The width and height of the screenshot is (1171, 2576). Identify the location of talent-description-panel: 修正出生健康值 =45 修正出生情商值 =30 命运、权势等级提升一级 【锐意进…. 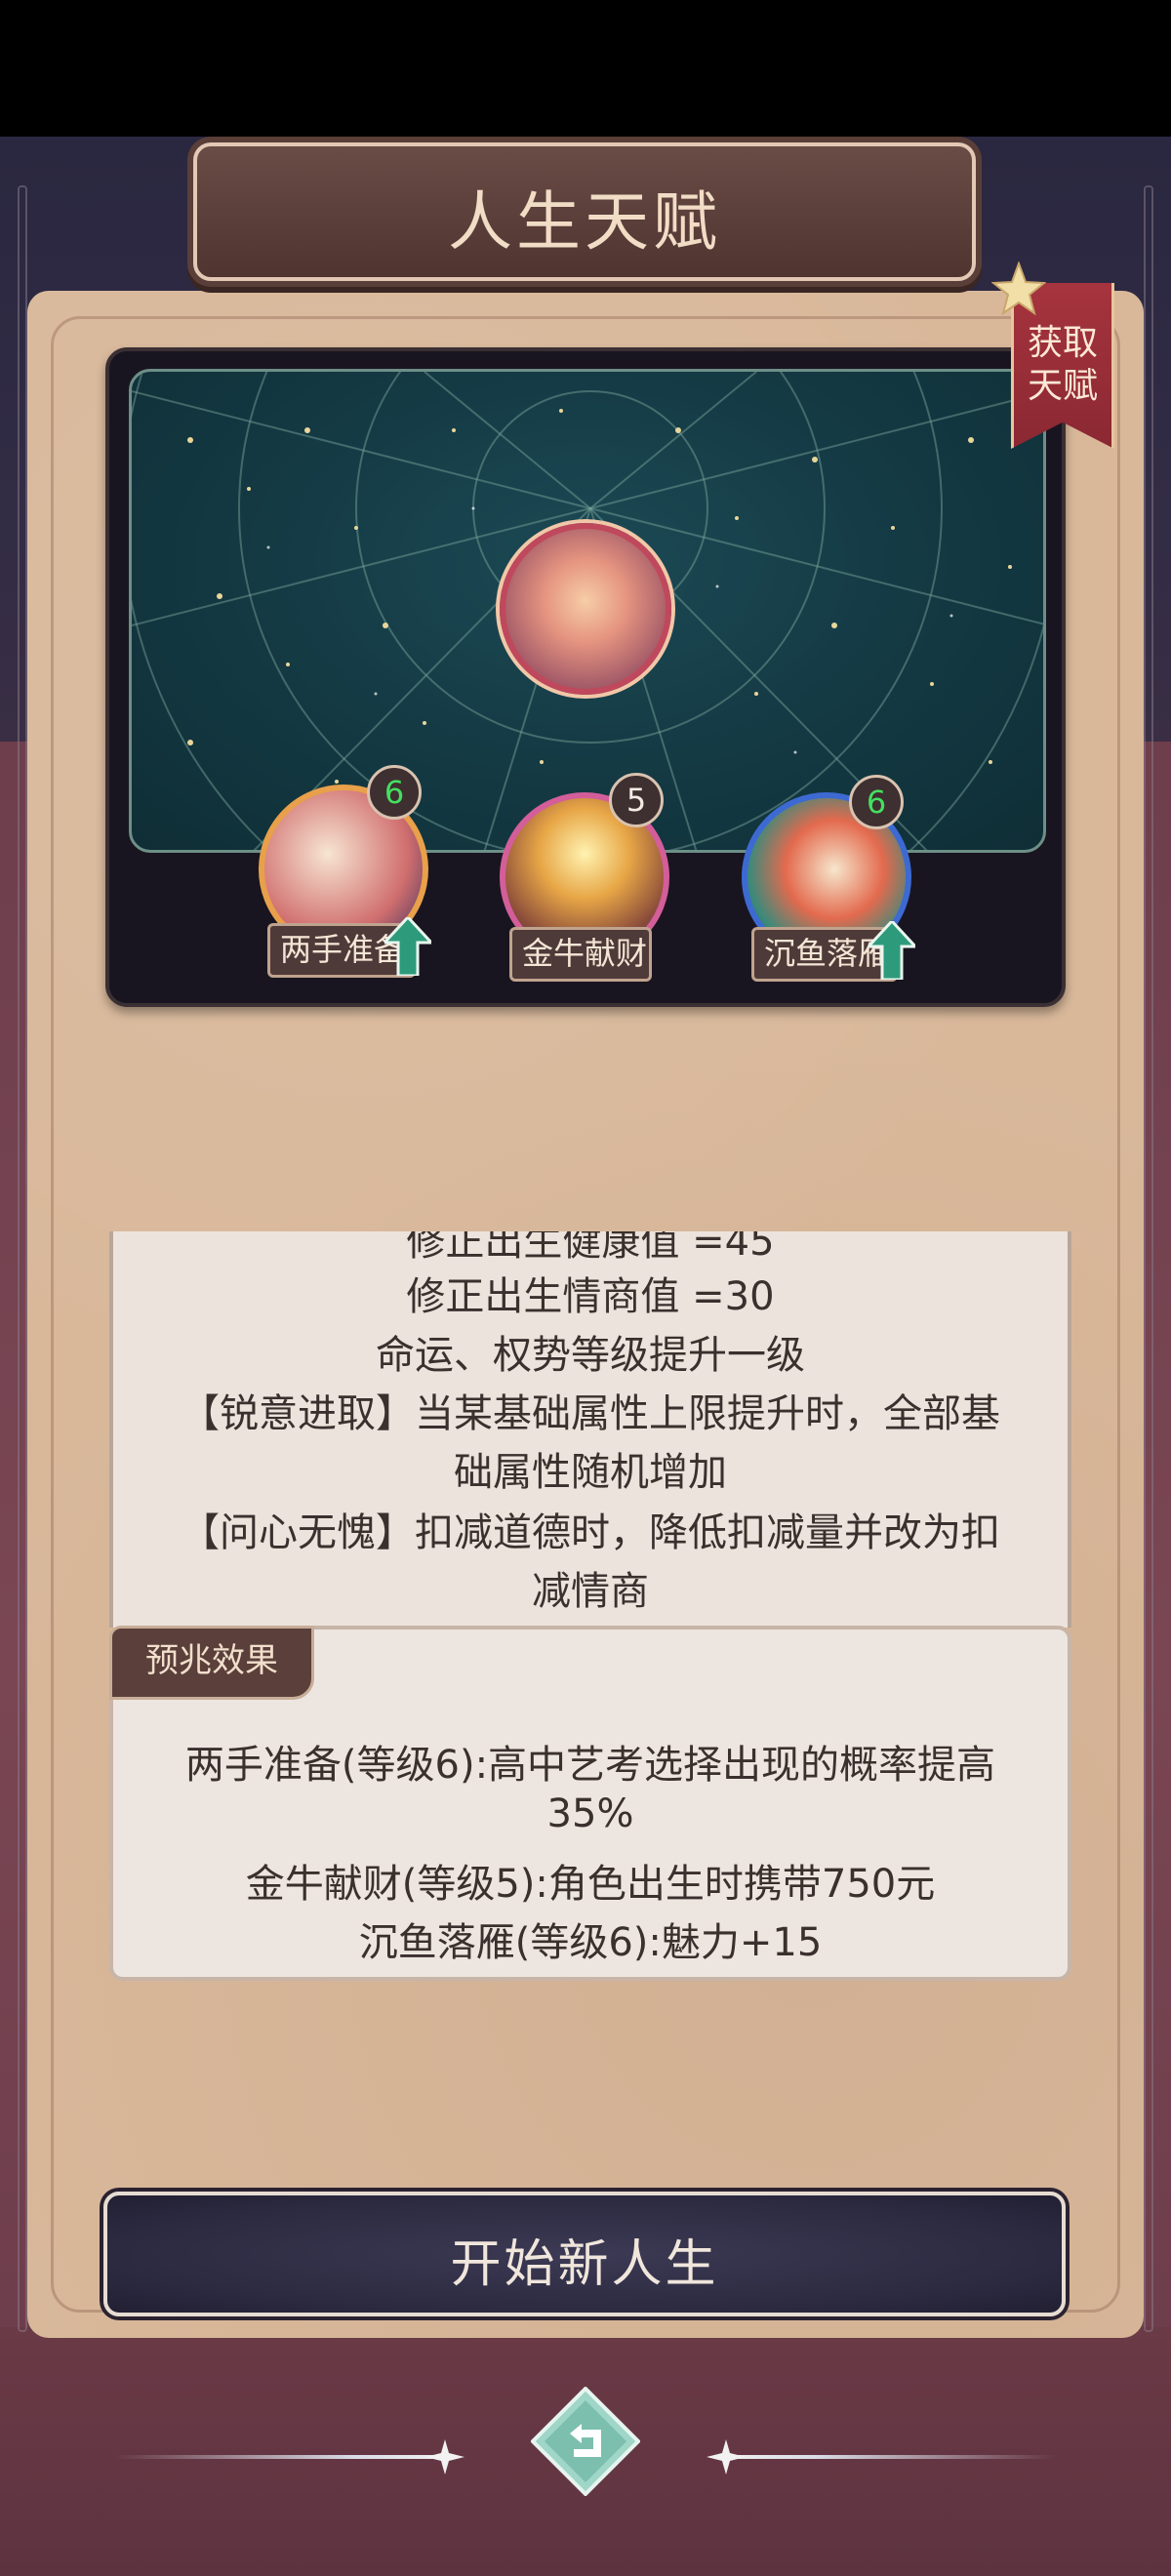
(590, 1429).